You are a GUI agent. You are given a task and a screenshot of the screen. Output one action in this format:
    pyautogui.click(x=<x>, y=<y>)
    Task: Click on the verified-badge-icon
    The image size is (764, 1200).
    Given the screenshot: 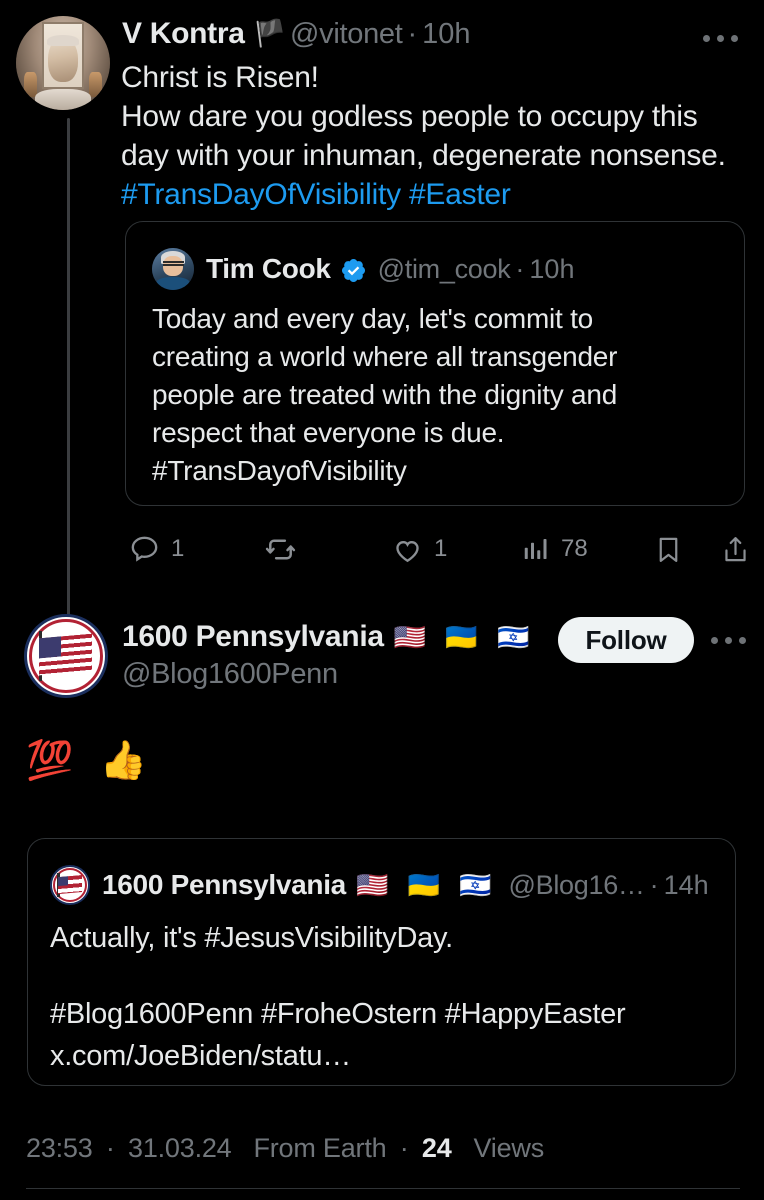 What is the action you would take?
    pyautogui.click(x=353, y=270)
    